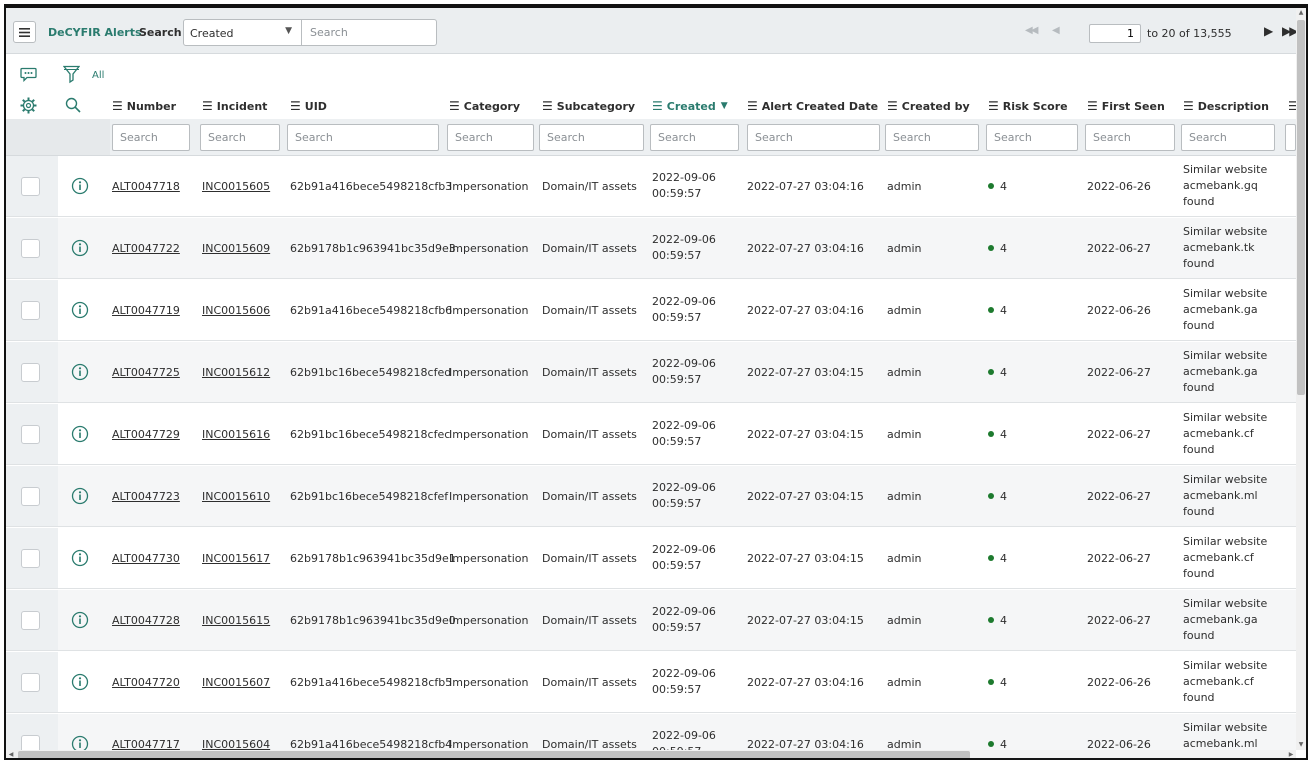 This screenshot has width=1312, height=764. What do you see at coordinates (71, 74) in the screenshot?
I see `filter-button` at bounding box center [71, 74].